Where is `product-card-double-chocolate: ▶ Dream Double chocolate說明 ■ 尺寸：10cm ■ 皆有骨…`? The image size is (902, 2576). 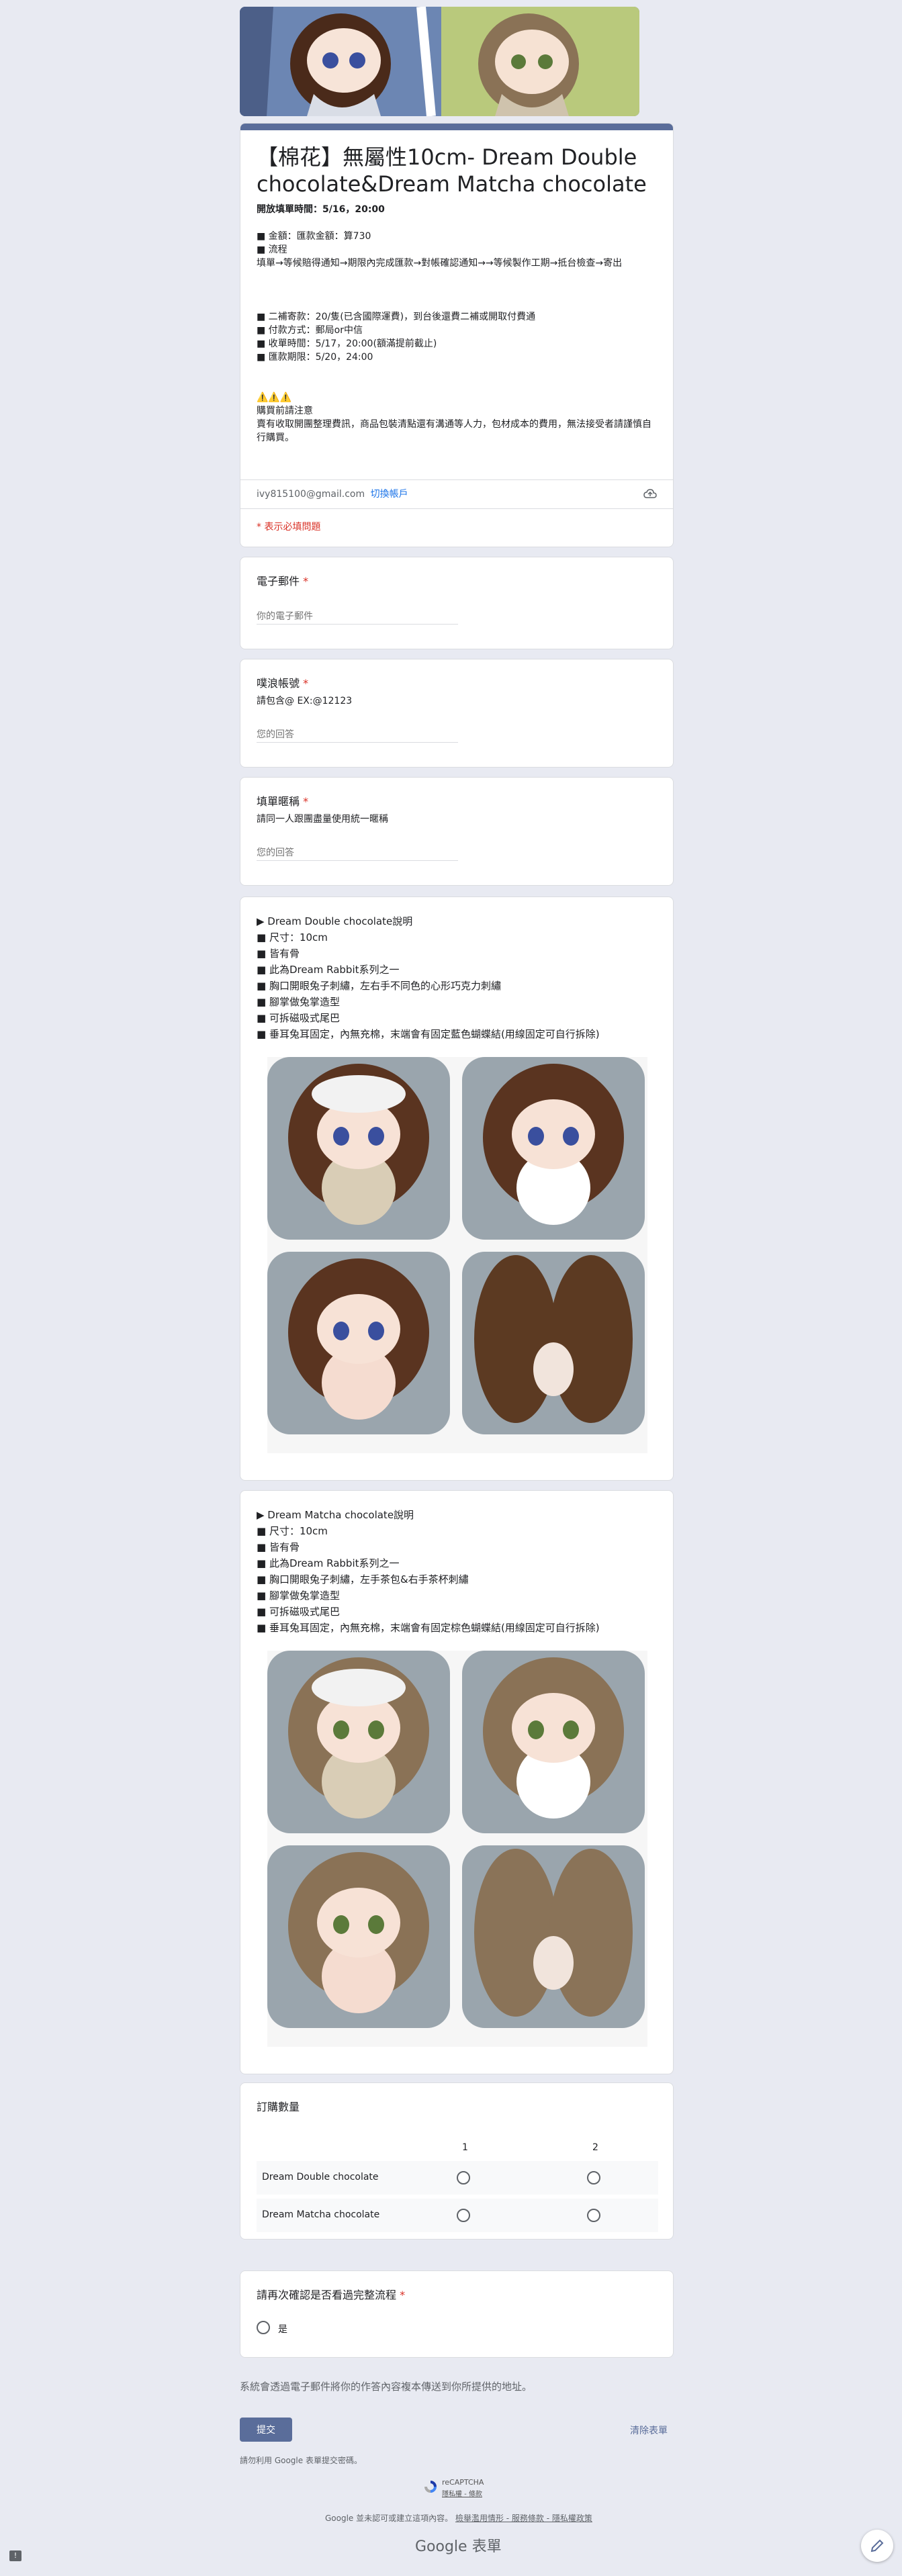
product-card-double-chocolate: ▶ Dream Double chocolate說明 ■ 尺寸：10cm ■ 皆有骨… is located at coordinates (457, 1188).